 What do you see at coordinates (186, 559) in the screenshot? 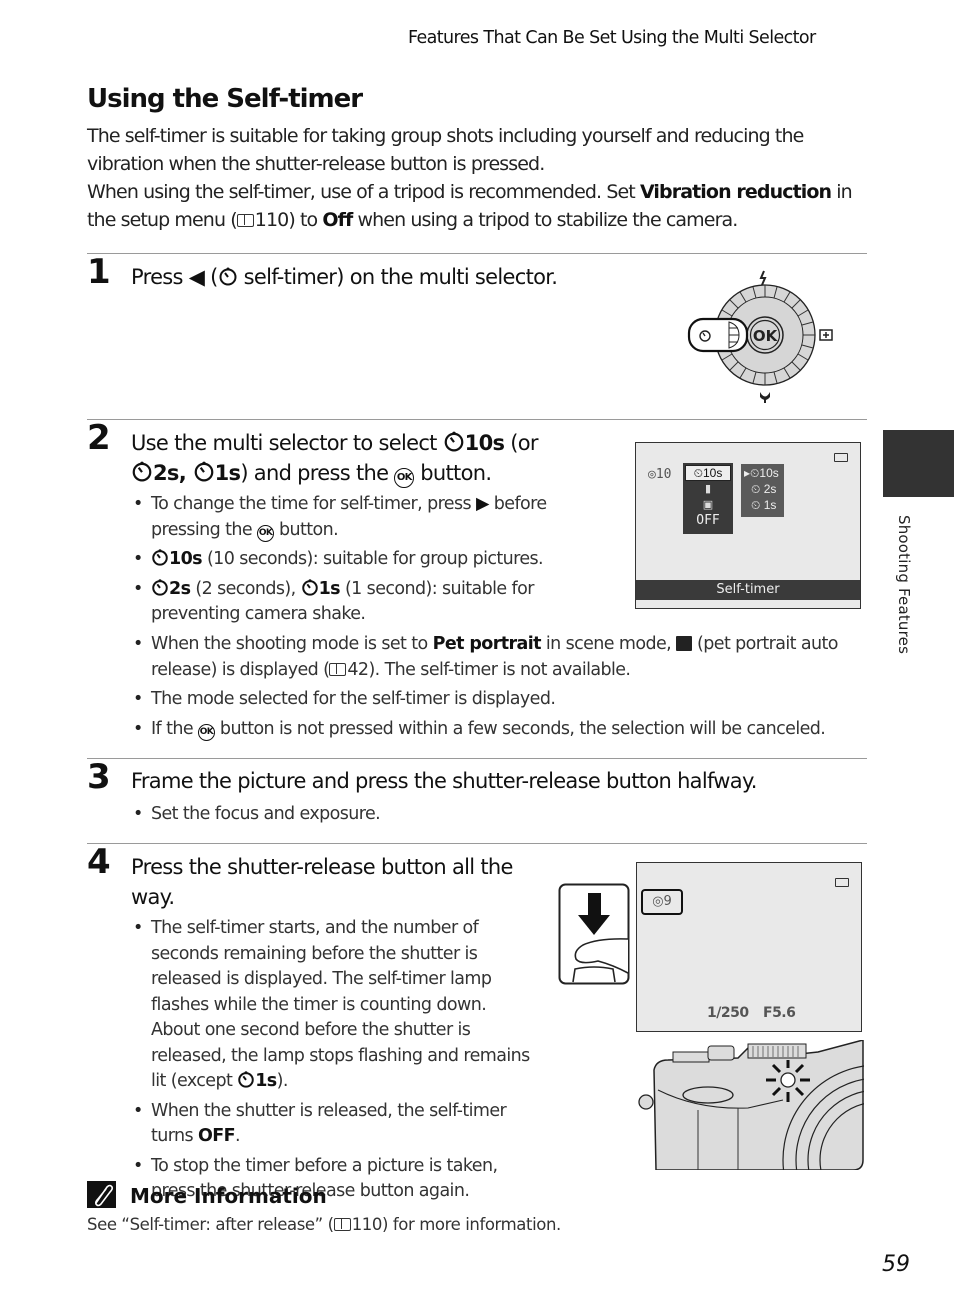
I see `option-10s: 10s` at bounding box center [186, 559].